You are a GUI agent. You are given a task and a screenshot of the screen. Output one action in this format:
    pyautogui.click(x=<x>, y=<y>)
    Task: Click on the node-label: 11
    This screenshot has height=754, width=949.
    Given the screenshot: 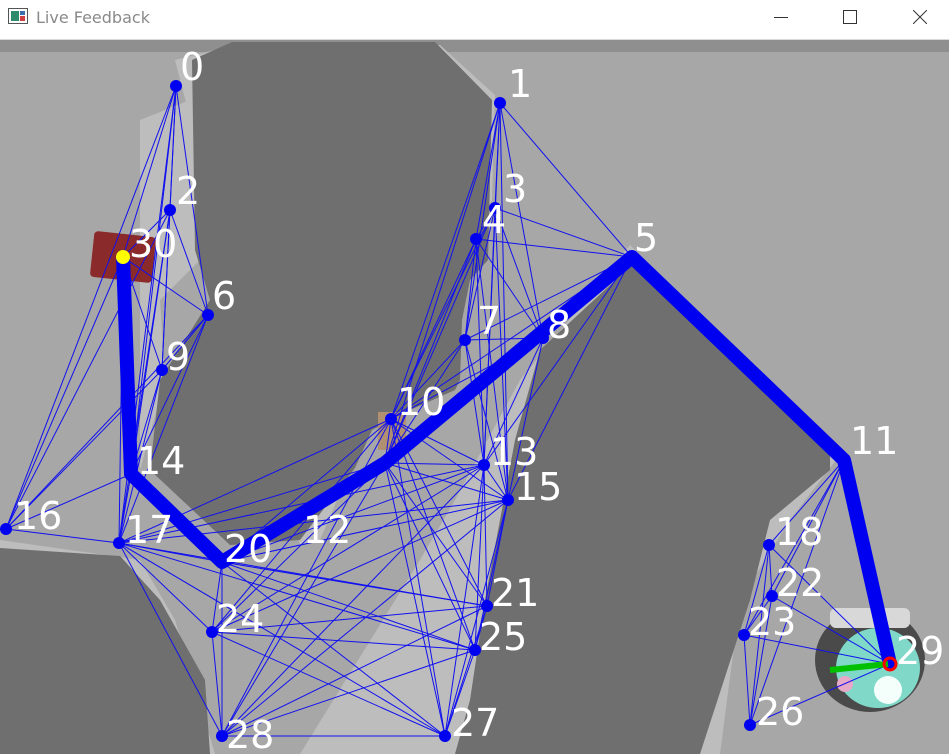 What is the action you would take?
    pyautogui.click(x=874, y=441)
    